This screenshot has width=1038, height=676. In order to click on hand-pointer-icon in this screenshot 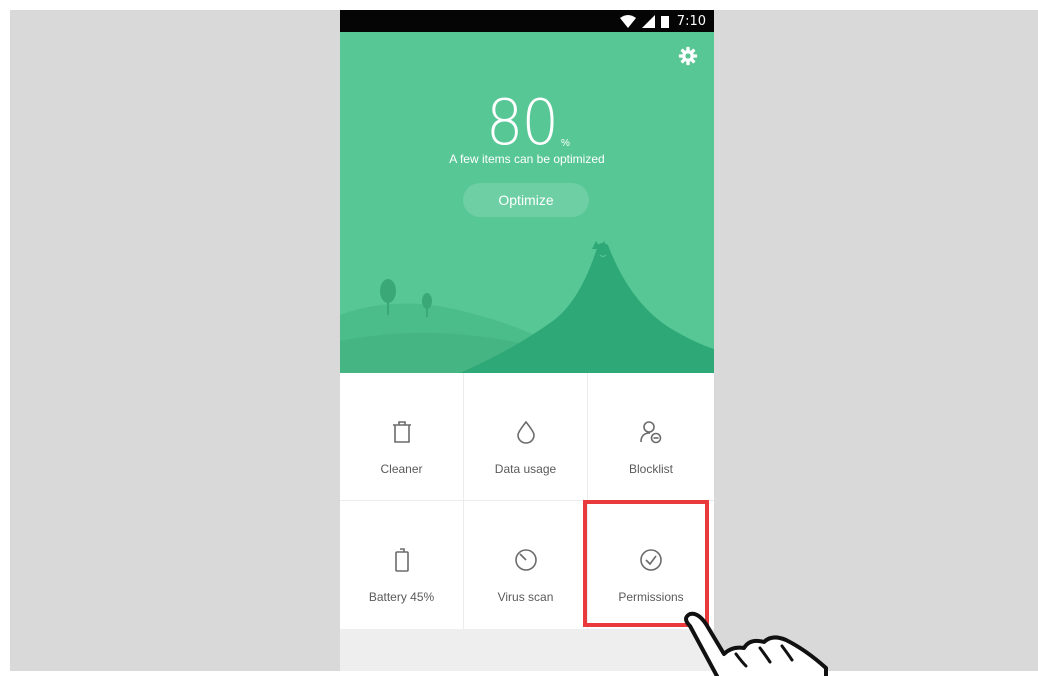, I will do `click(756, 643)`.